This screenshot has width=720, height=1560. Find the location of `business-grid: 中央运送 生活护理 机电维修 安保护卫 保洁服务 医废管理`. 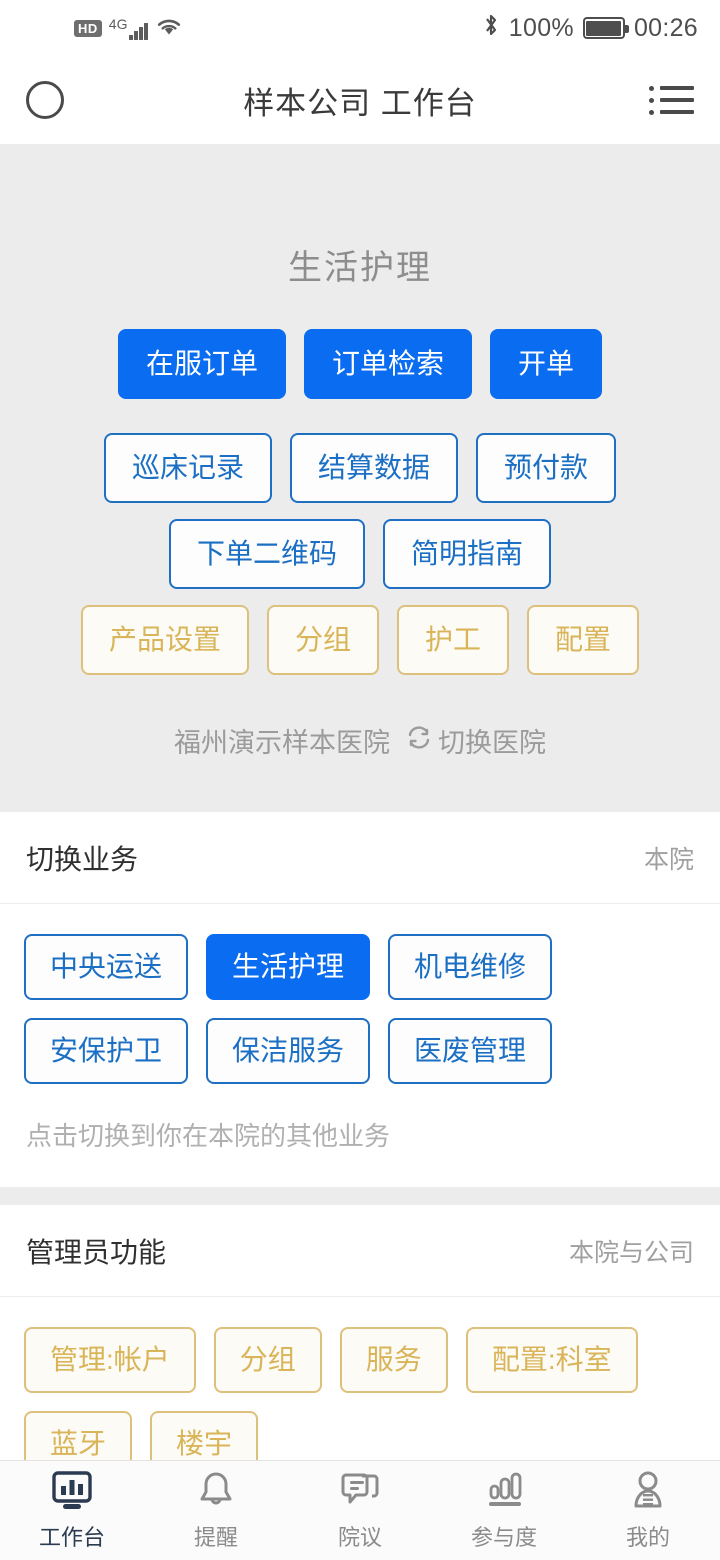

business-grid: 中央运送 生活护理 机电维修 安保护卫 保洁服务 医废管理 is located at coordinates (360, 1009).